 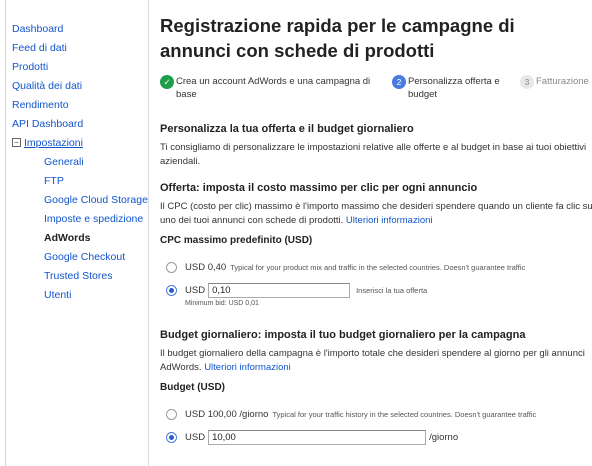 What do you see at coordinates (192, 387) in the screenshot?
I see `budget-subhead: Budget (USD)` at bounding box center [192, 387].